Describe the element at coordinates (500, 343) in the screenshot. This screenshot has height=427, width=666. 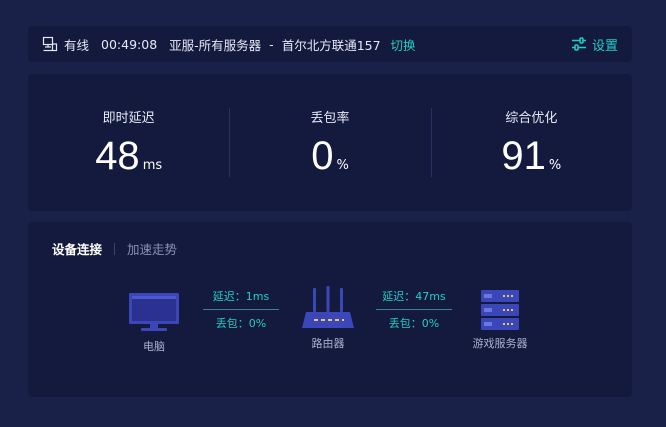
I see `device-label-server: 游戏服务器` at that location.